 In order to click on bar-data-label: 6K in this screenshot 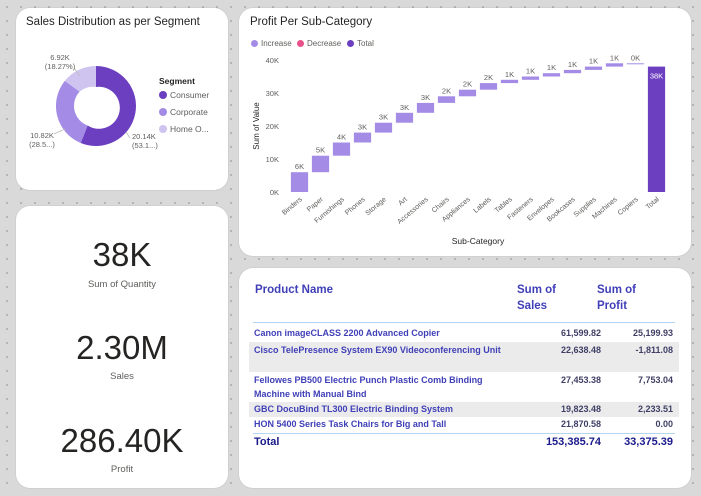, I will do `click(299, 166)`.